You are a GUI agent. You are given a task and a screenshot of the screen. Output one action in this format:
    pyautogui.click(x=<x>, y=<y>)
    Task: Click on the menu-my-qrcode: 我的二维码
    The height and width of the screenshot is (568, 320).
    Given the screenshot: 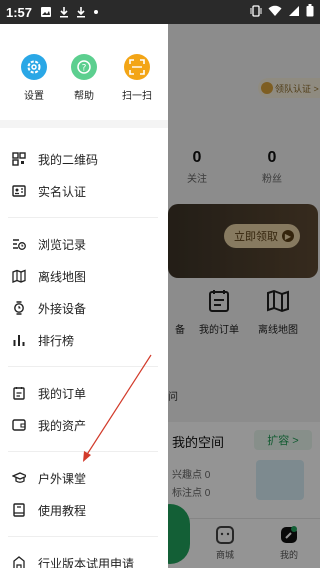 What is the action you would take?
    pyautogui.click(x=84, y=159)
    